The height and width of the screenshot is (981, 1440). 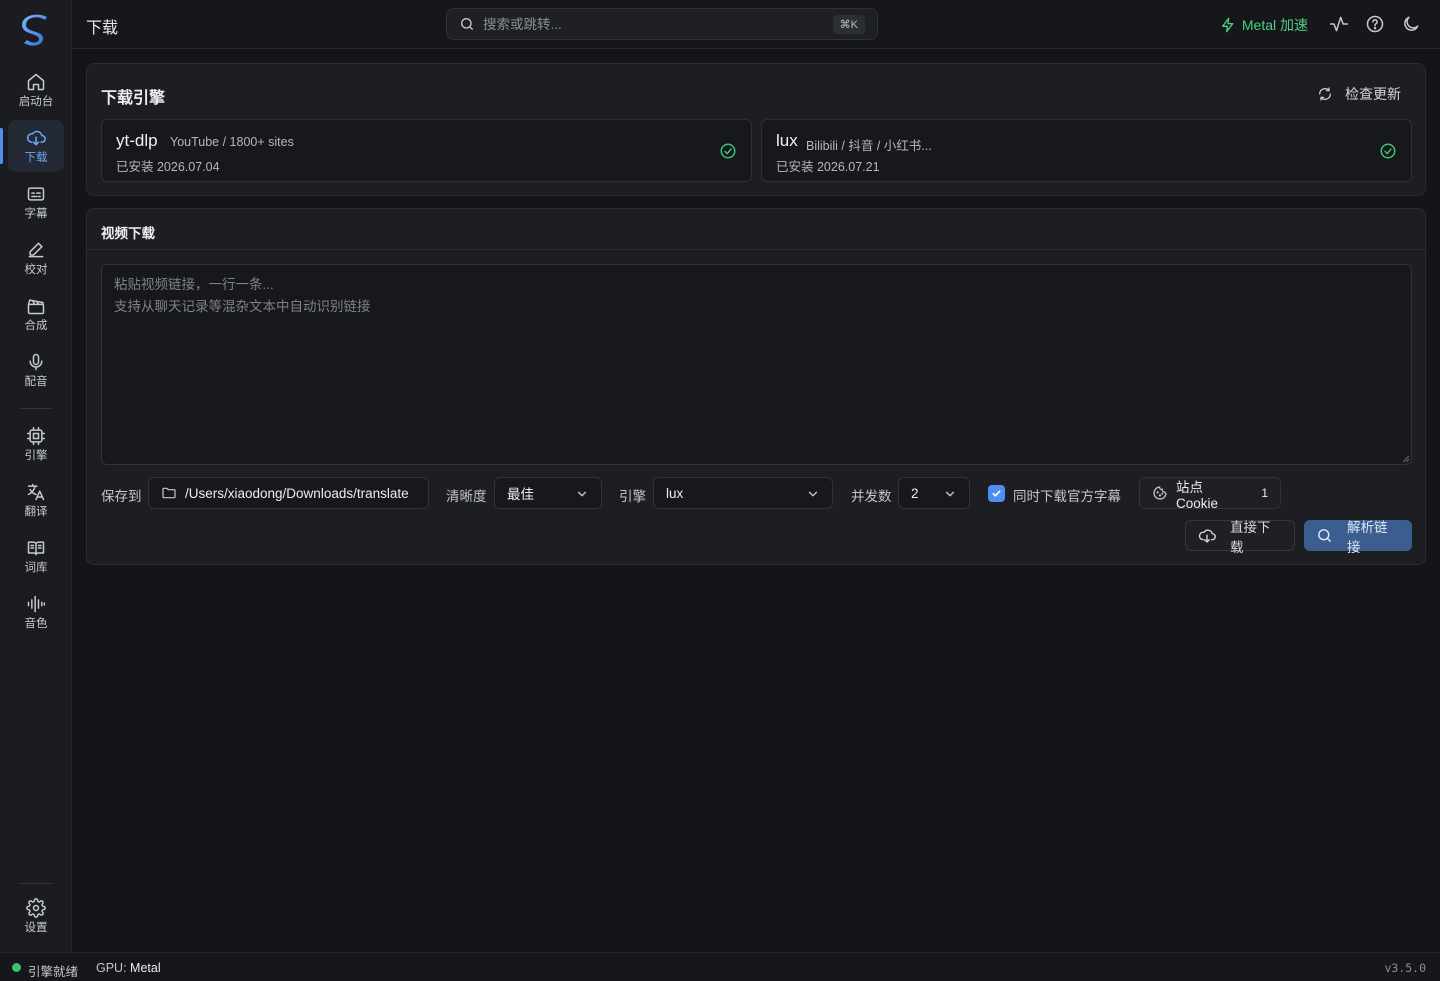 I want to click on folder-icon, so click(x=169, y=493).